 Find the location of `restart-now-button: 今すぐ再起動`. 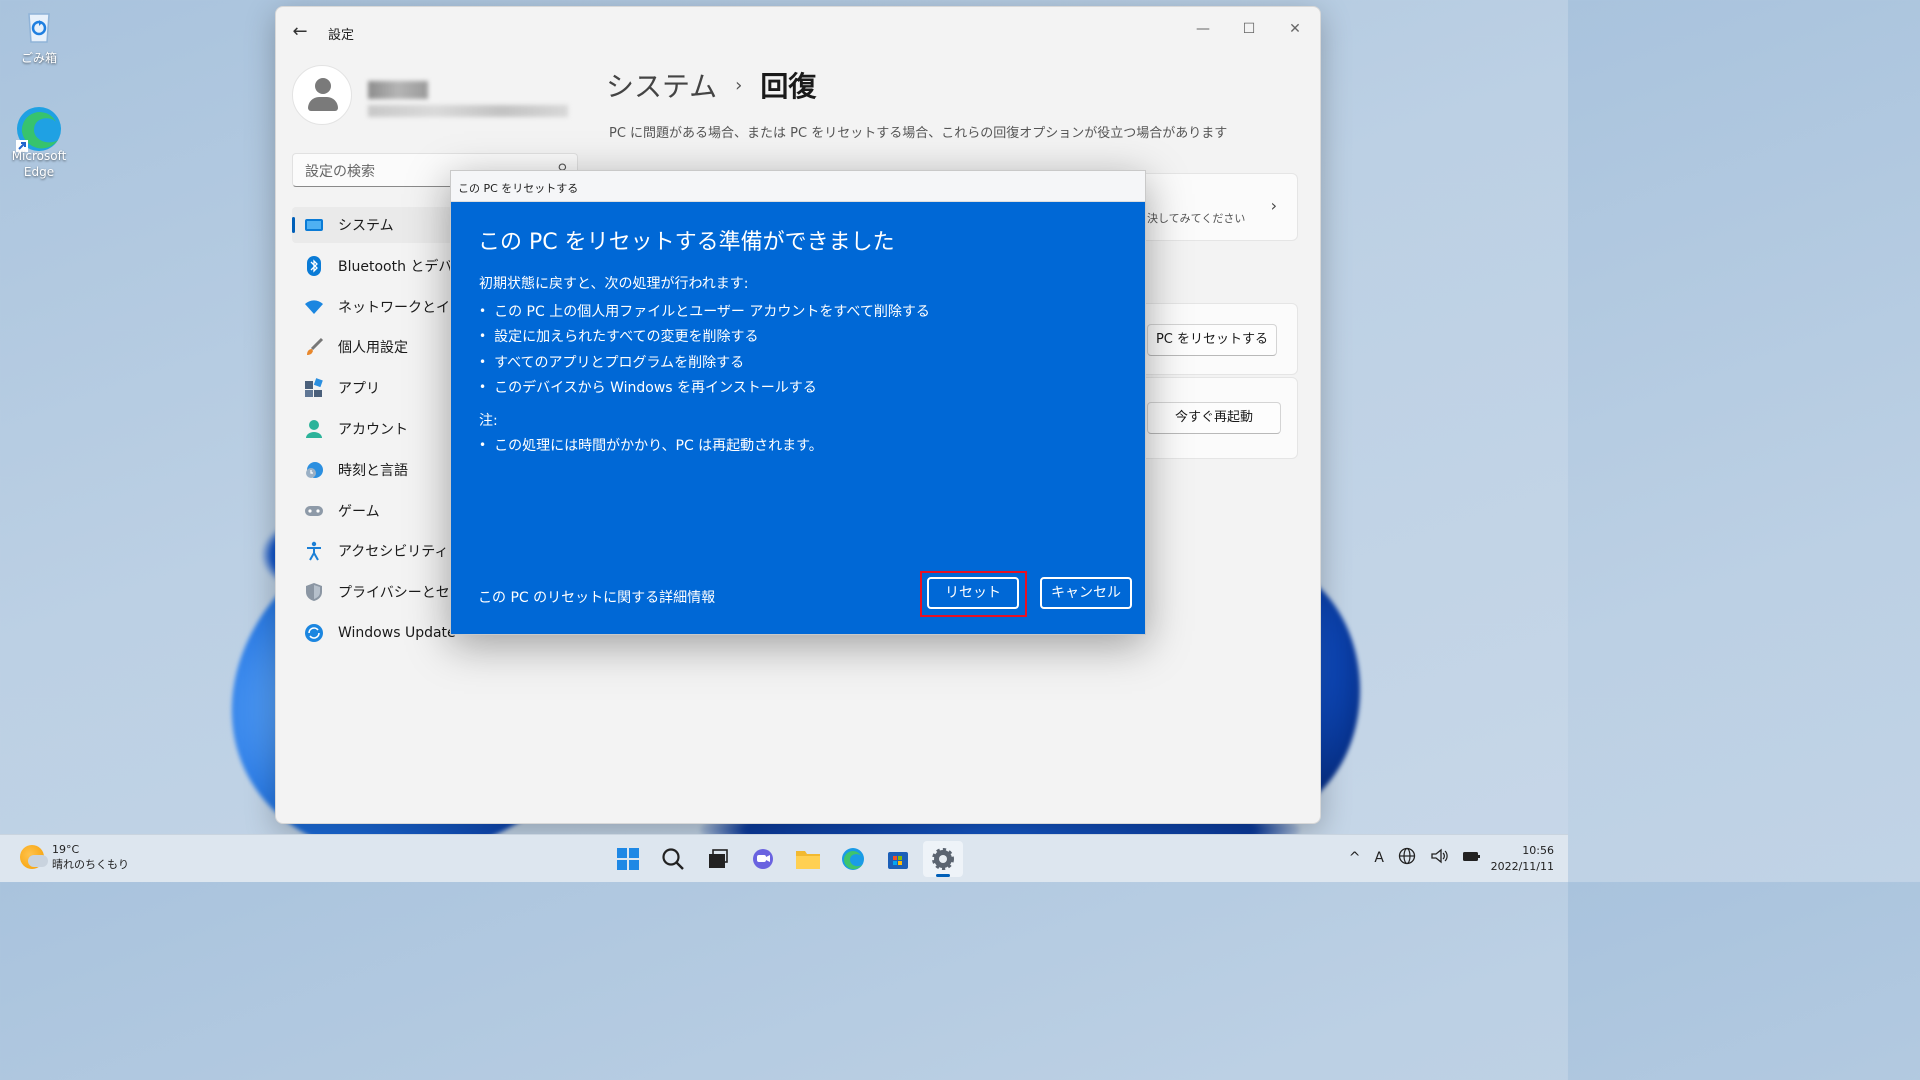

restart-now-button: 今すぐ再起動 is located at coordinates (1214, 418).